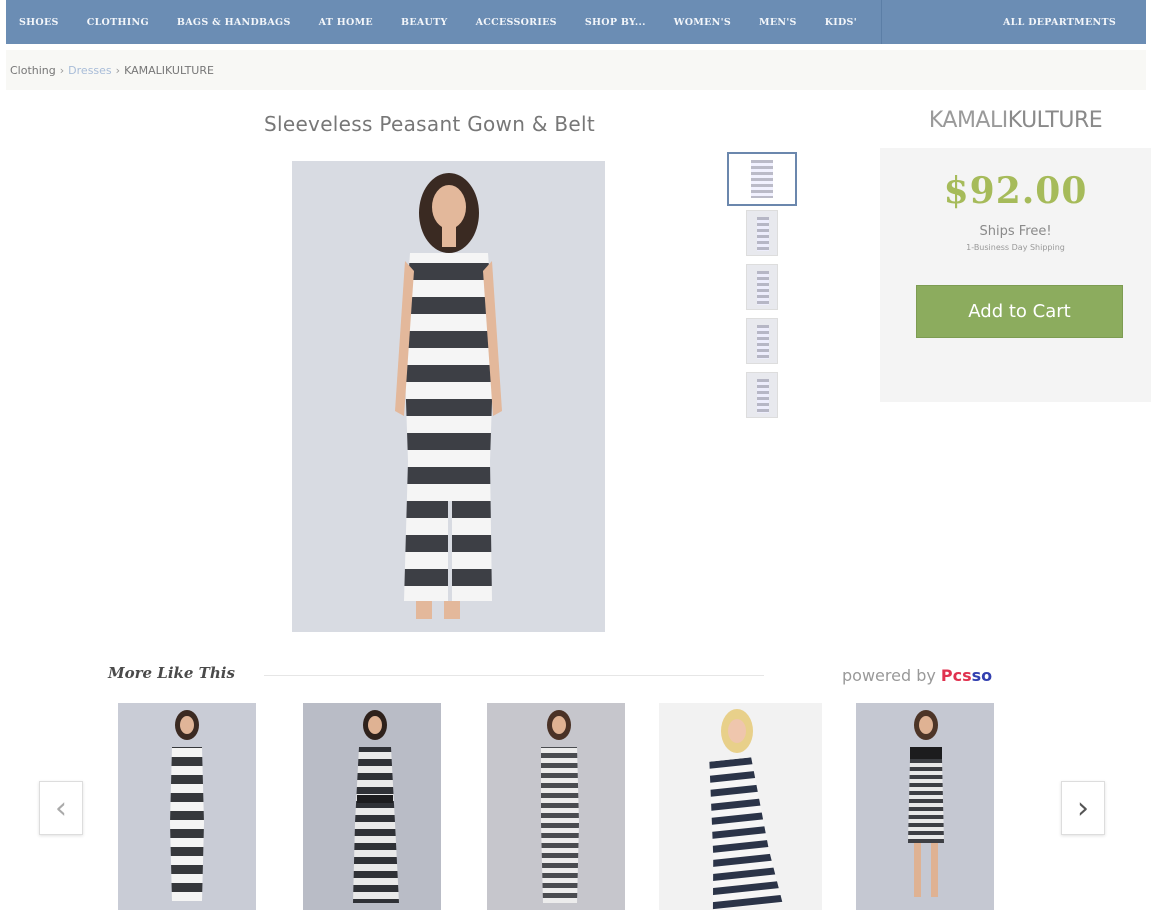  I want to click on carousel-next-button: ›, so click(1083, 808).